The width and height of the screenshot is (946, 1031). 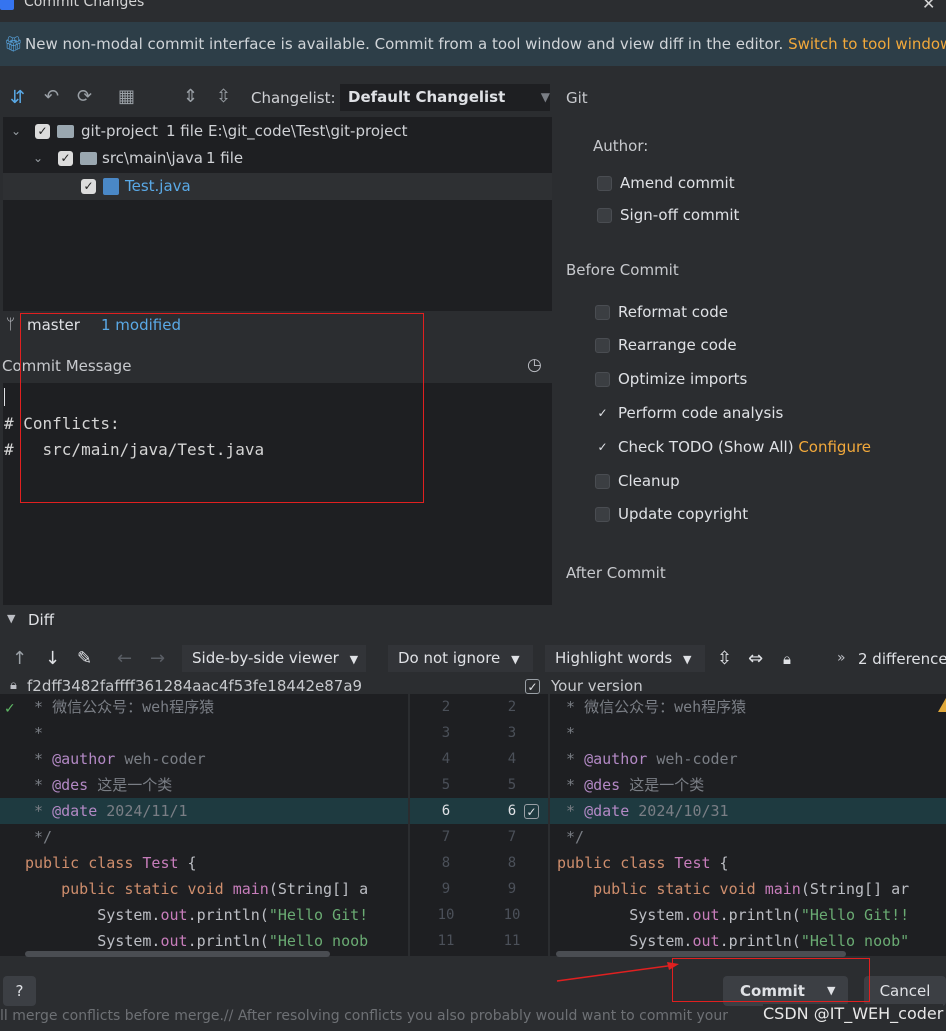 What do you see at coordinates (689, 413) in the screenshot?
I see `before-commit-option: ✓ Perform code analysis` at bounding box center [689, 413].